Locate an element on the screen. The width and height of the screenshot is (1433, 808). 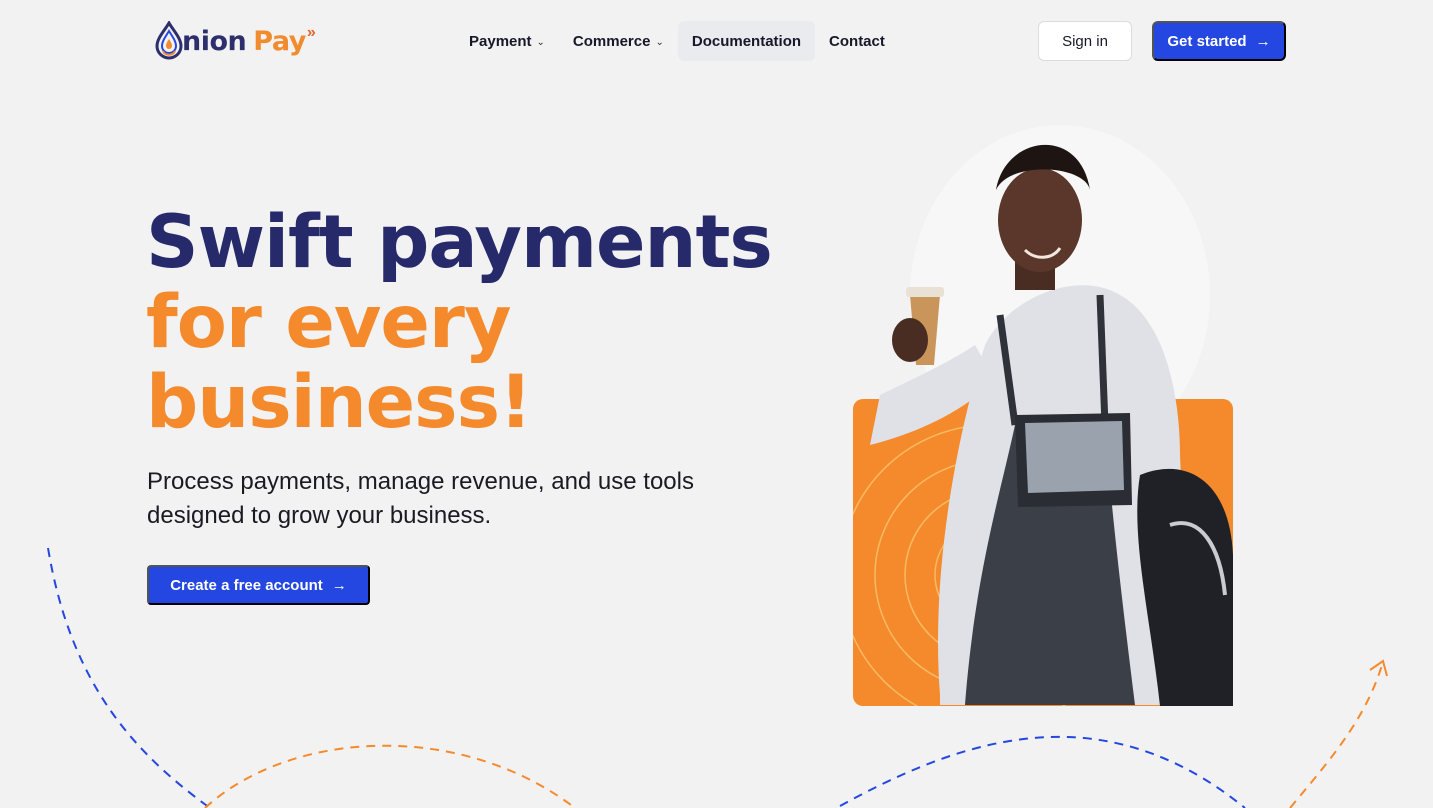
create-account-button: Create a free account → is located at coordinates (258, 585).